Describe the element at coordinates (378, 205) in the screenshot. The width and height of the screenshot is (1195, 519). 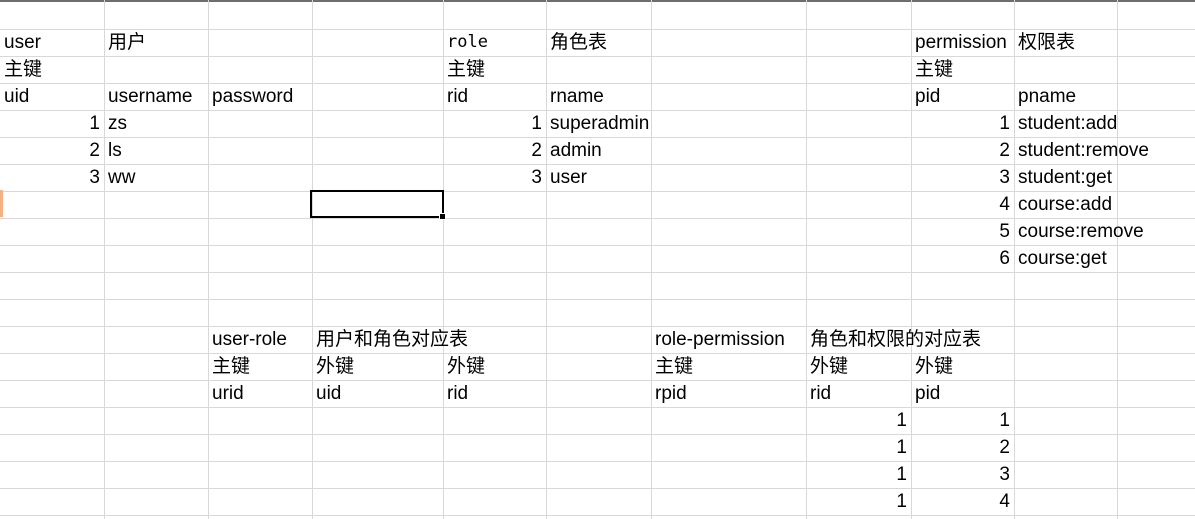
I see `selected-cell` at that location.